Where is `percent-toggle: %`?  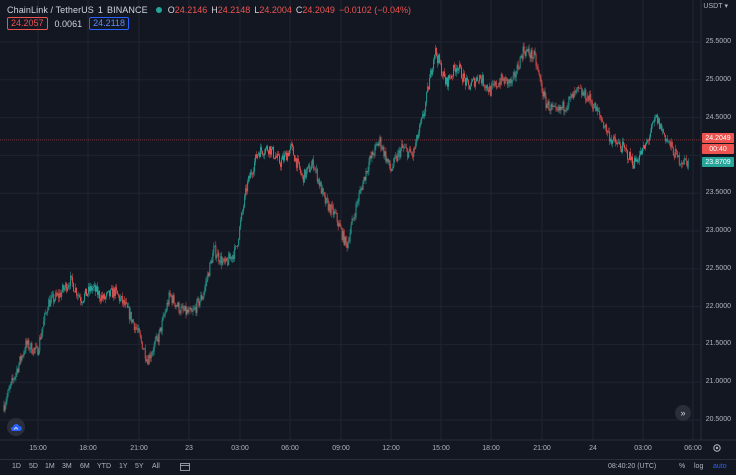
percent-toggle: % is located at coordinates (682, 466).